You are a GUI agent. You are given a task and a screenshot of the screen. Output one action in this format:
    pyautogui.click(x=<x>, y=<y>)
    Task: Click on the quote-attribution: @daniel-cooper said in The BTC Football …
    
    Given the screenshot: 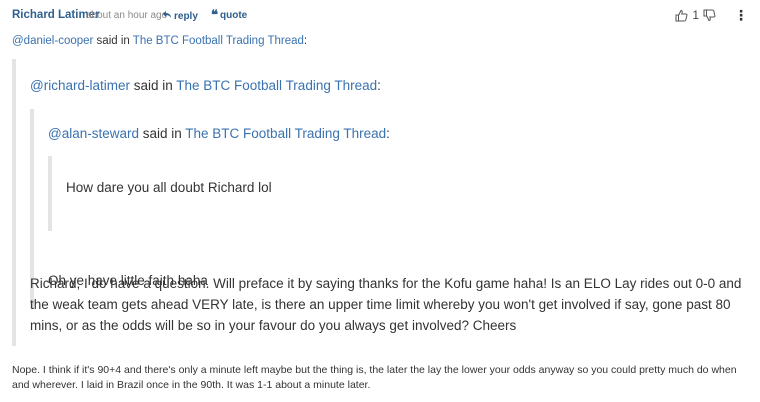 What is the action you would take?
    pyautogui.click(x=159, y=41)
    